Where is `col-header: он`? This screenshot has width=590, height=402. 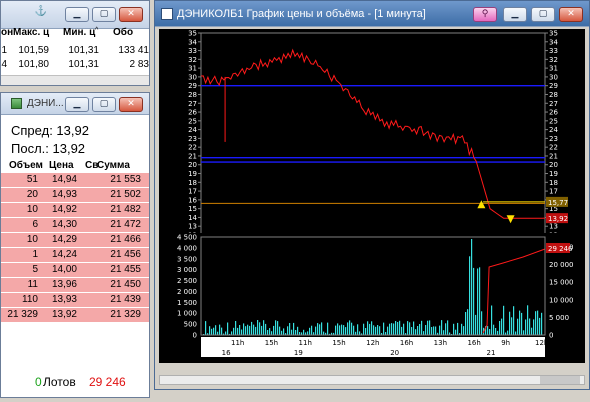 col-header: он is located at coordinates (7, 32).